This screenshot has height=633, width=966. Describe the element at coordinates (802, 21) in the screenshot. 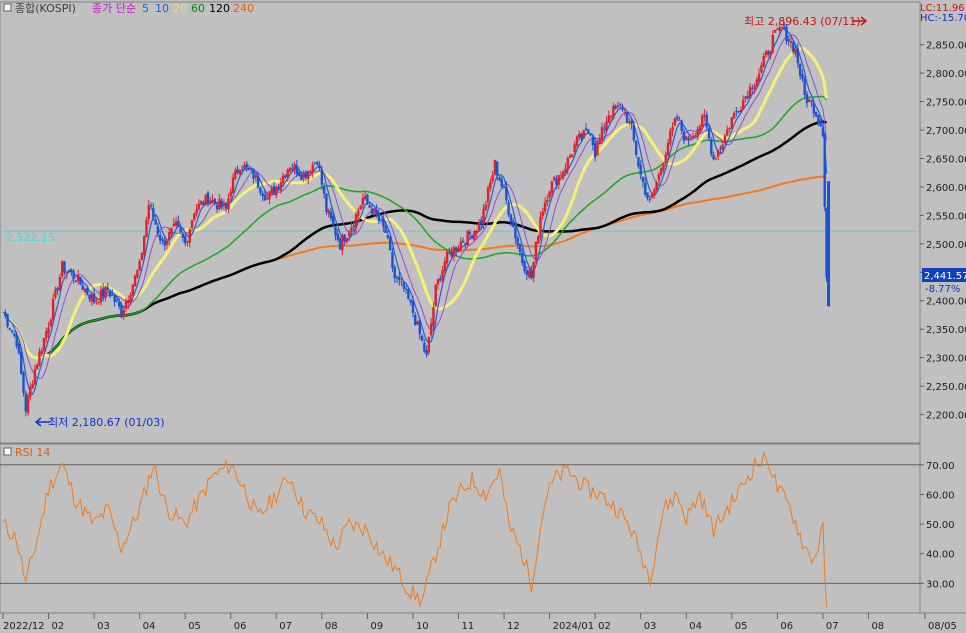

I see `high-label: 최고 2,896.43 (07/11)` at that location.